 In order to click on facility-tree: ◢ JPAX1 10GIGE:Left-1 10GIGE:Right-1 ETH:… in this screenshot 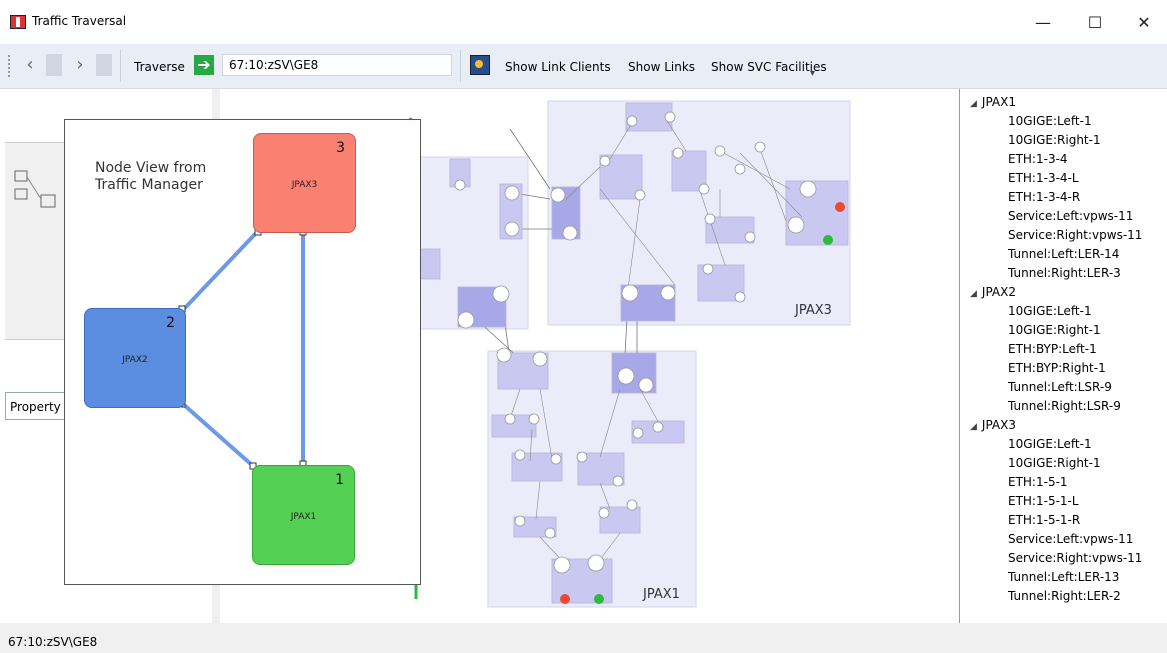, I will do `click(1063, 356)`.